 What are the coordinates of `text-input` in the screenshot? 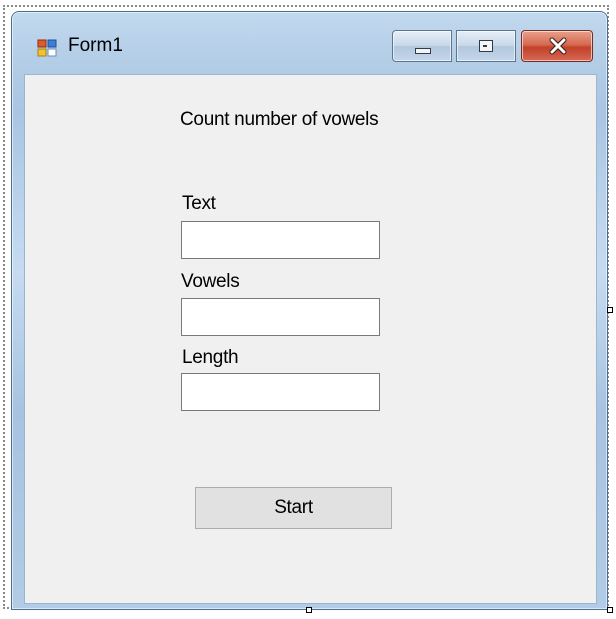 It's located at (280, 240).